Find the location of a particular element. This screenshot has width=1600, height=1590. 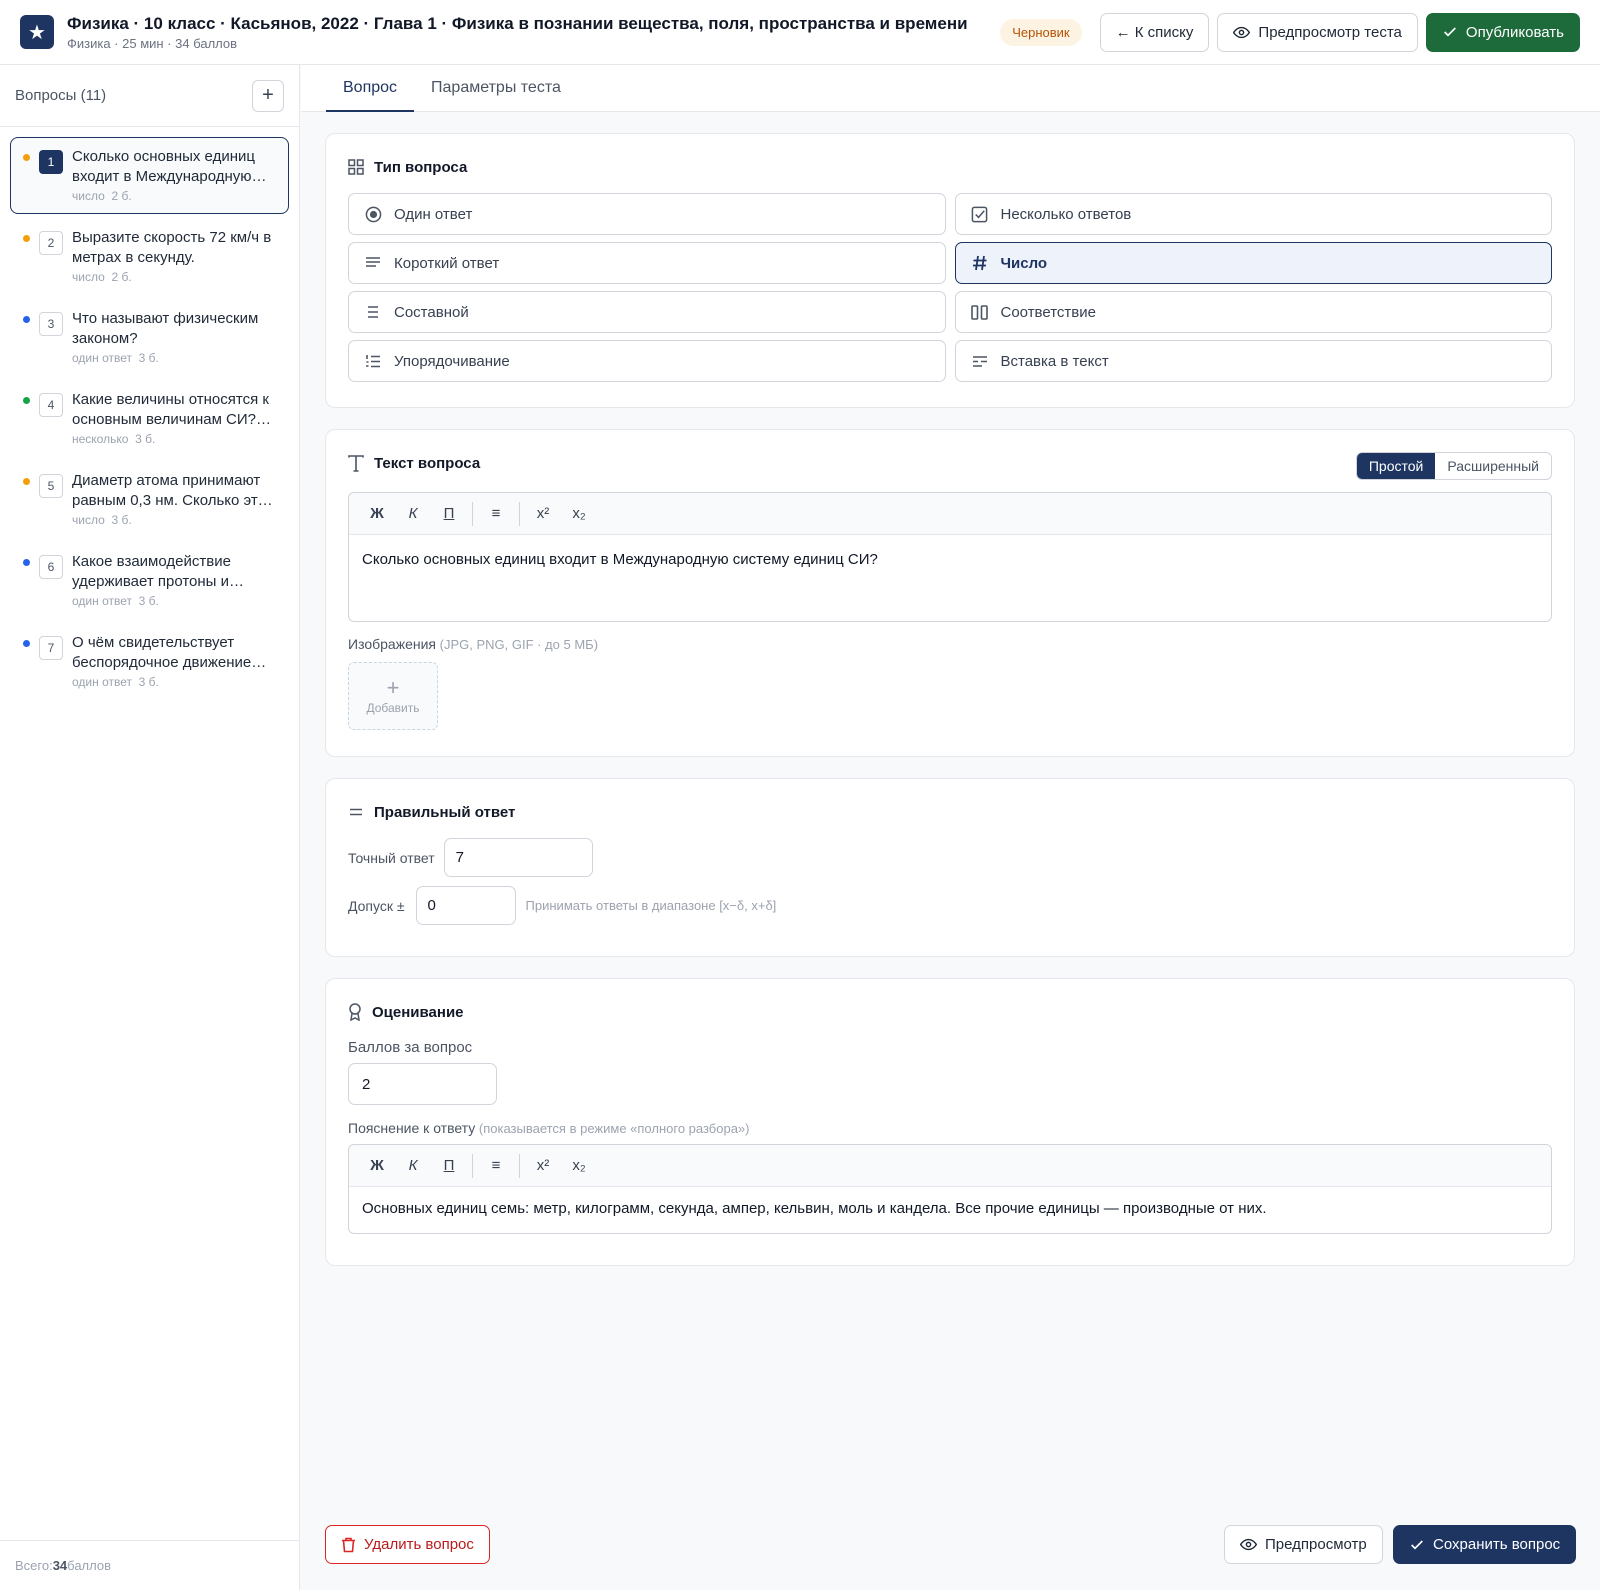

question-number: 7 is located at coordinates (51, 648).